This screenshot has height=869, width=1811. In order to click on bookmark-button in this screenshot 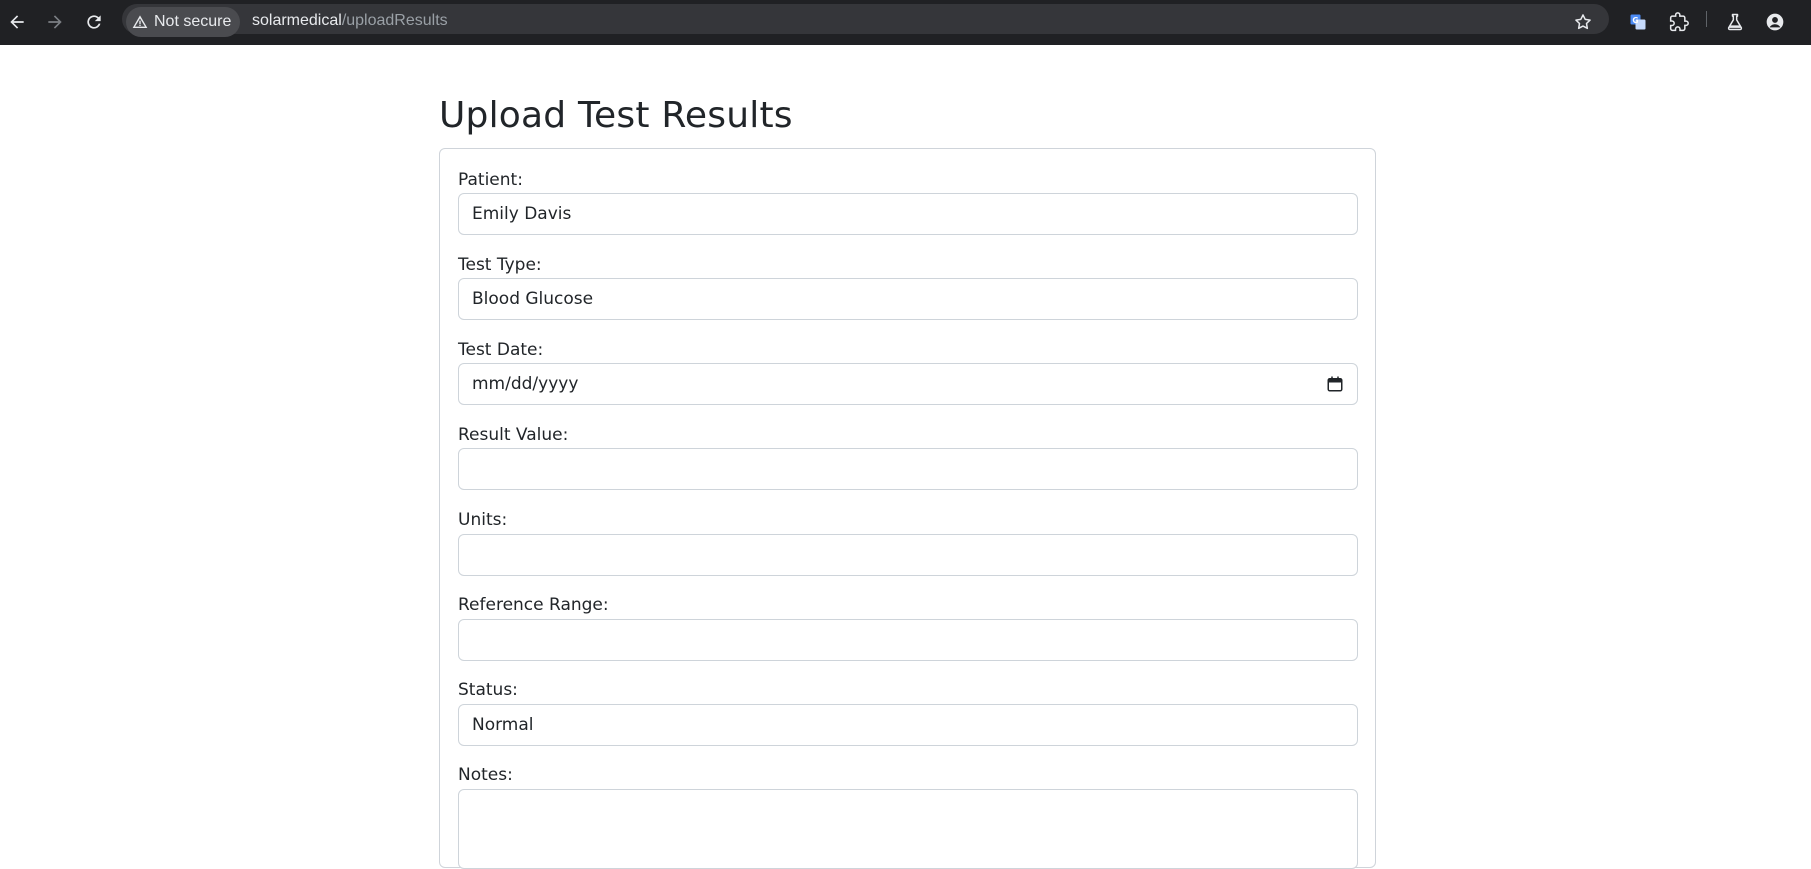, I will do `click(1583, 22)`.